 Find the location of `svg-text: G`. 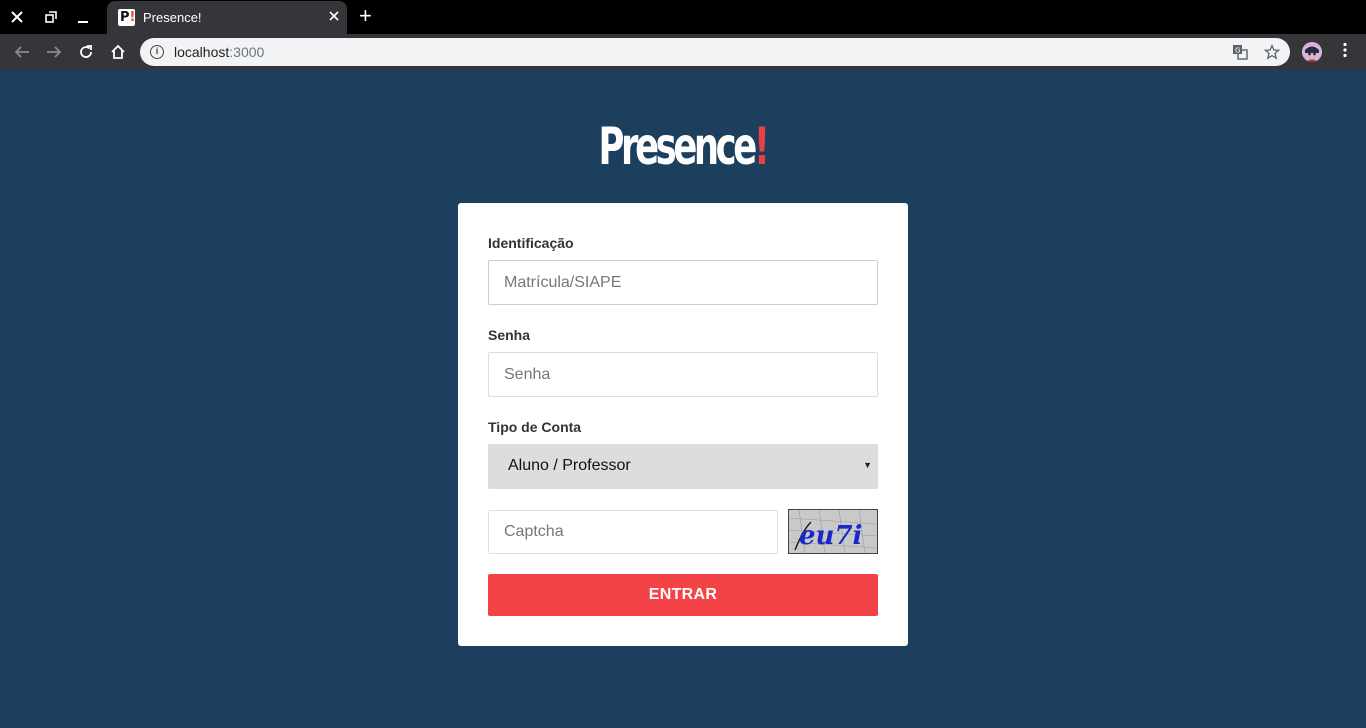

svg-text: G is located at coordinates (1237, 51).